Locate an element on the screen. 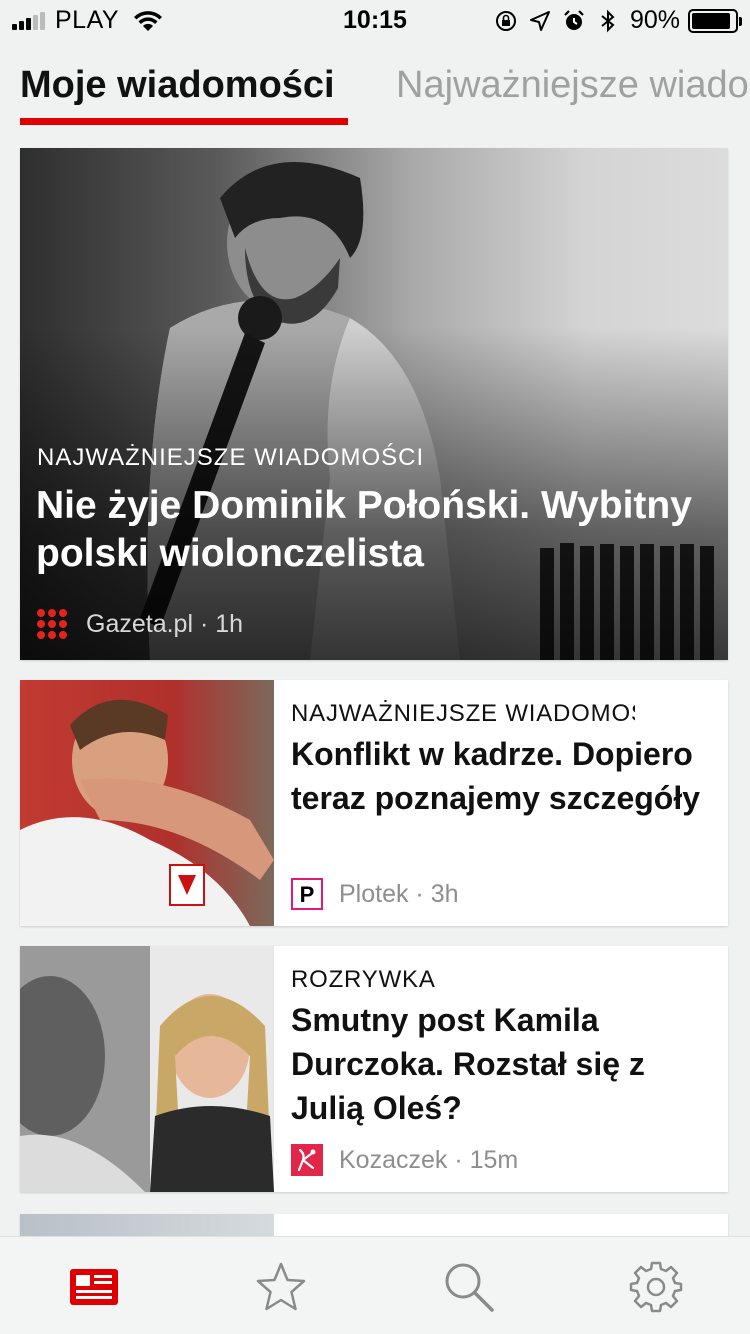 The image size is (750, 1334). hero-source-name: Gazeta.pl is located at coordinates (140, 623).